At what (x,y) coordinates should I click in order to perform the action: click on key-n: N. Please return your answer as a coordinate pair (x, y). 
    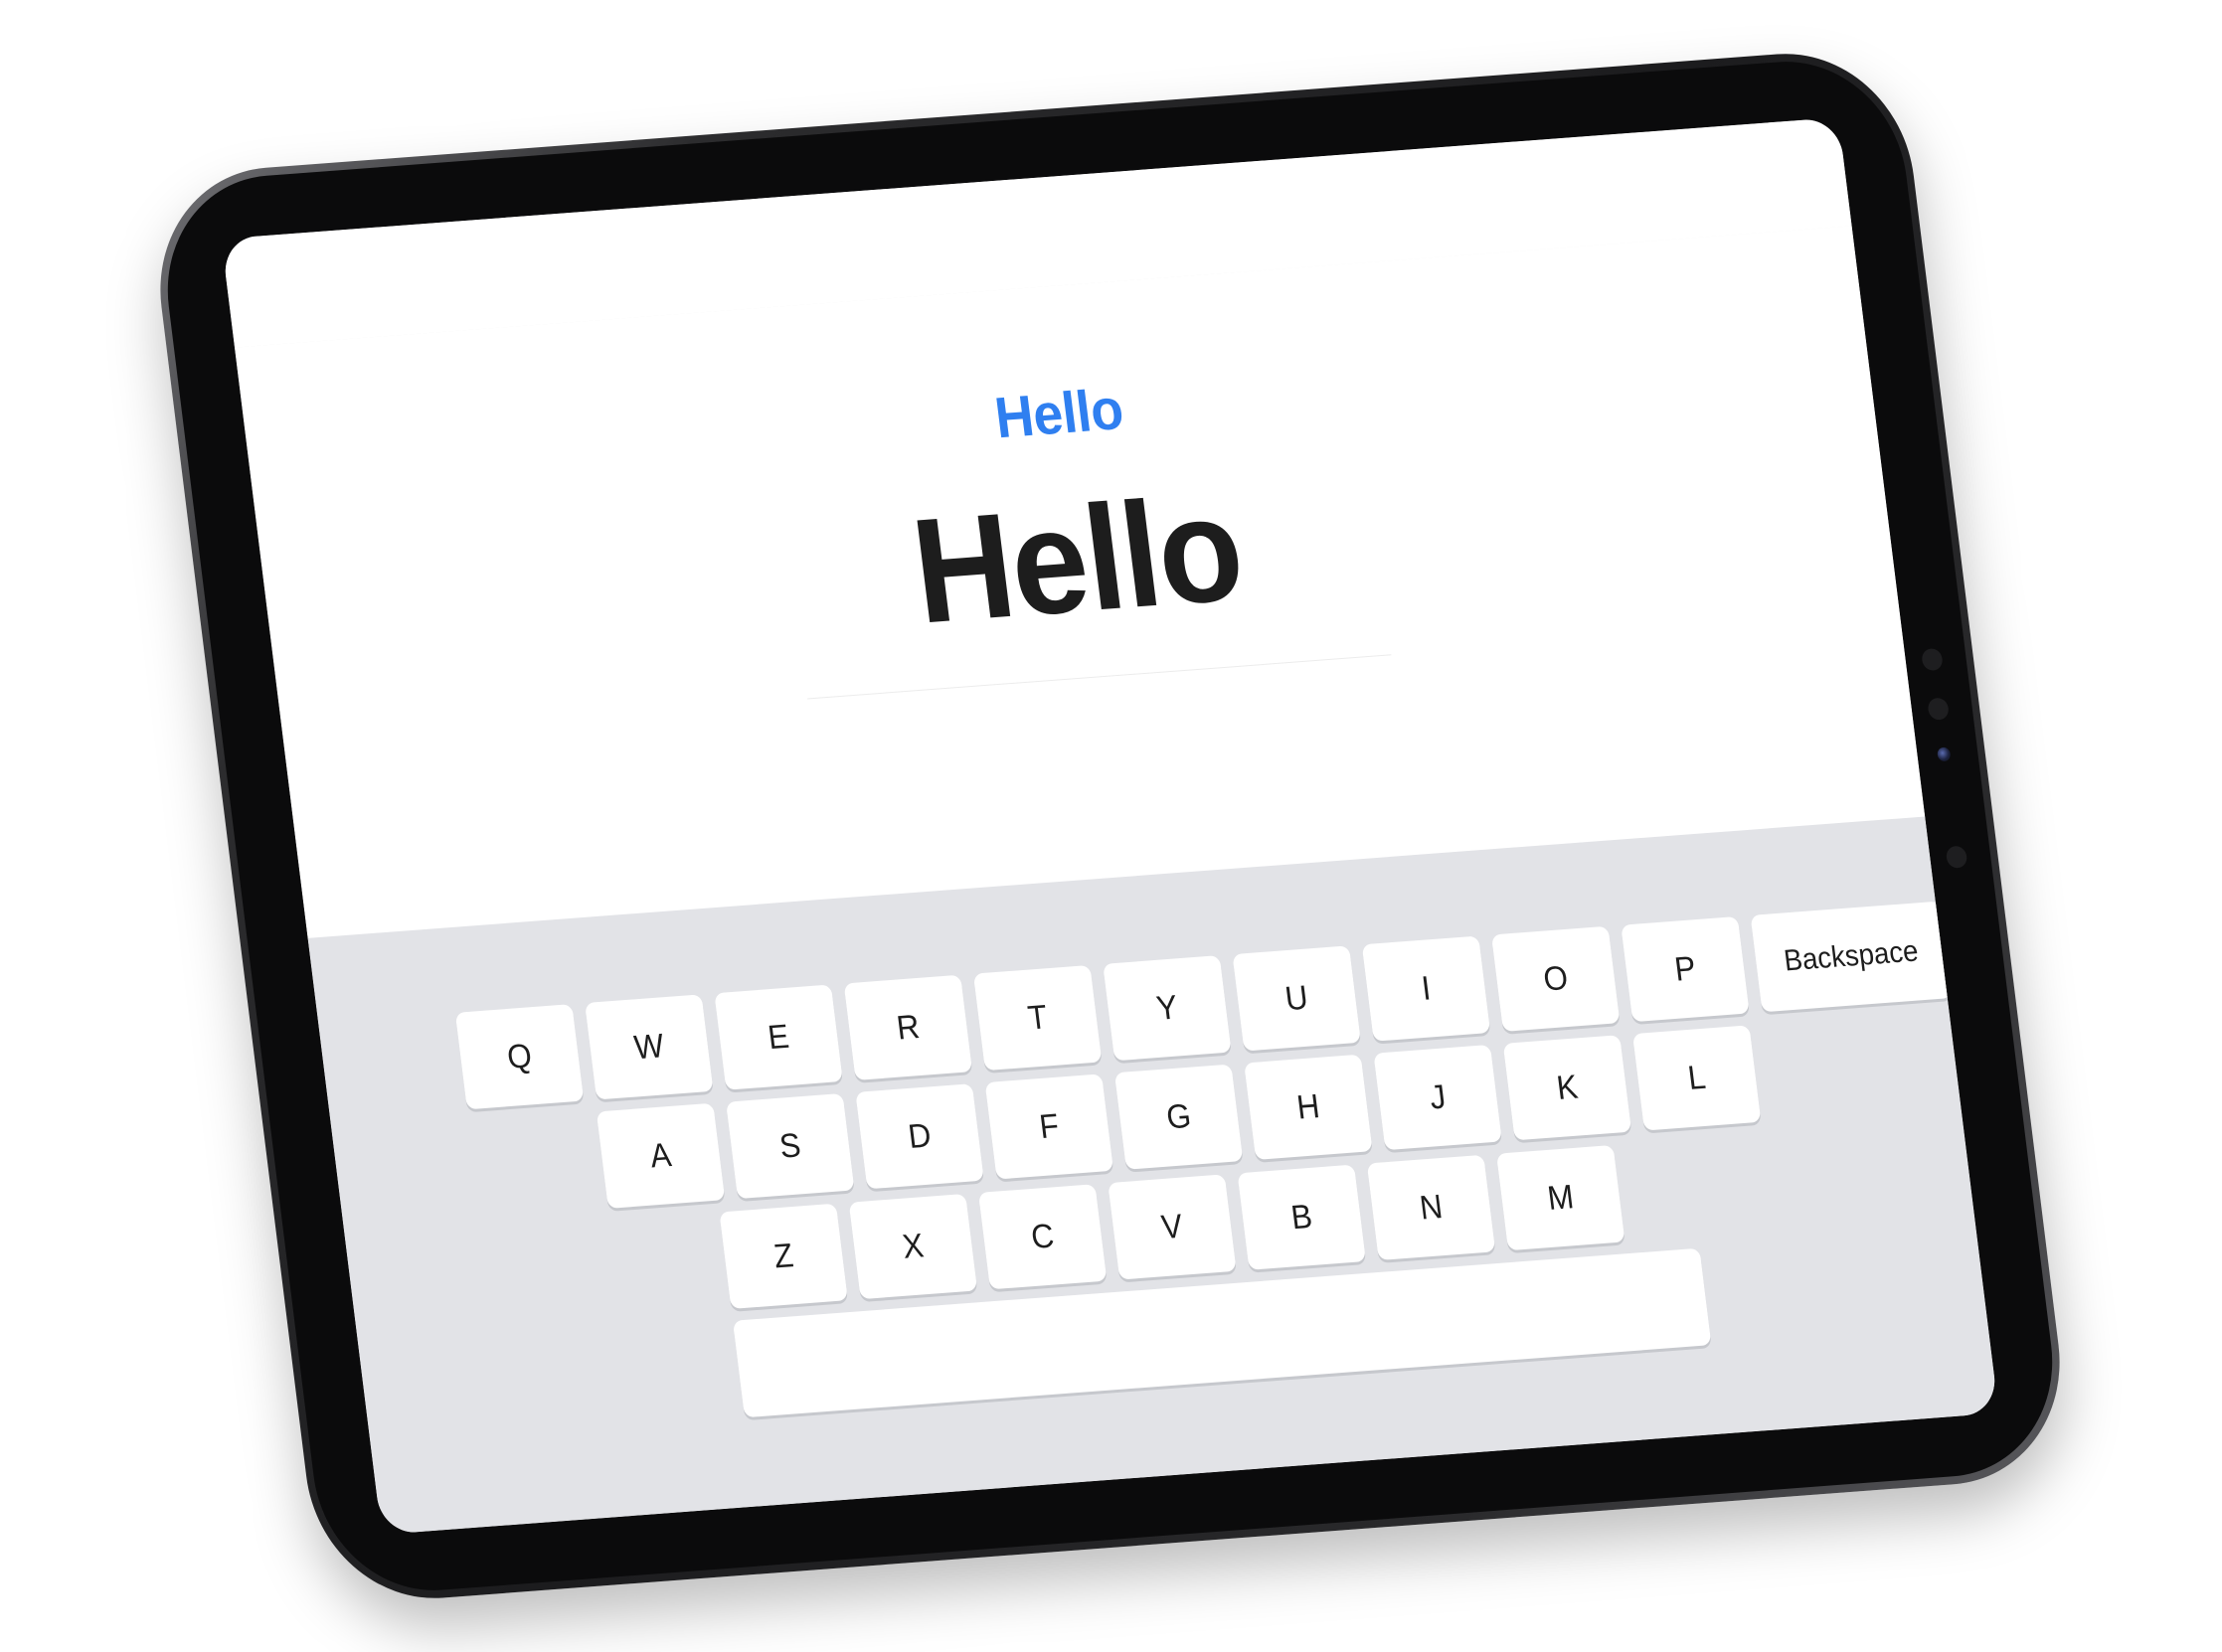
    Looking at the image, I should click on (1431, 1207).